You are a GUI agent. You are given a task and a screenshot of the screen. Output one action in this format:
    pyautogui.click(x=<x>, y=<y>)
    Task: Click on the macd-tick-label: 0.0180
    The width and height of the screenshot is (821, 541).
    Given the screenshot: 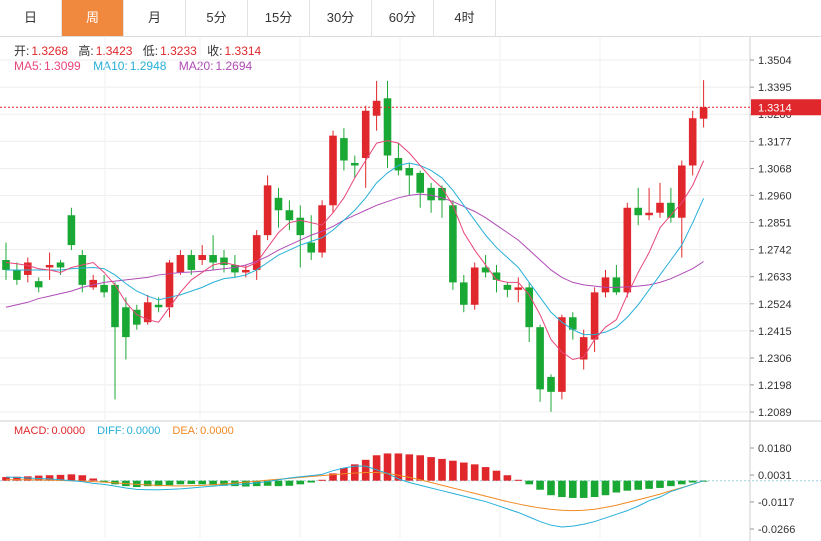 What is the action you would take?
    pyautogui.click(x=775, y=449)
    